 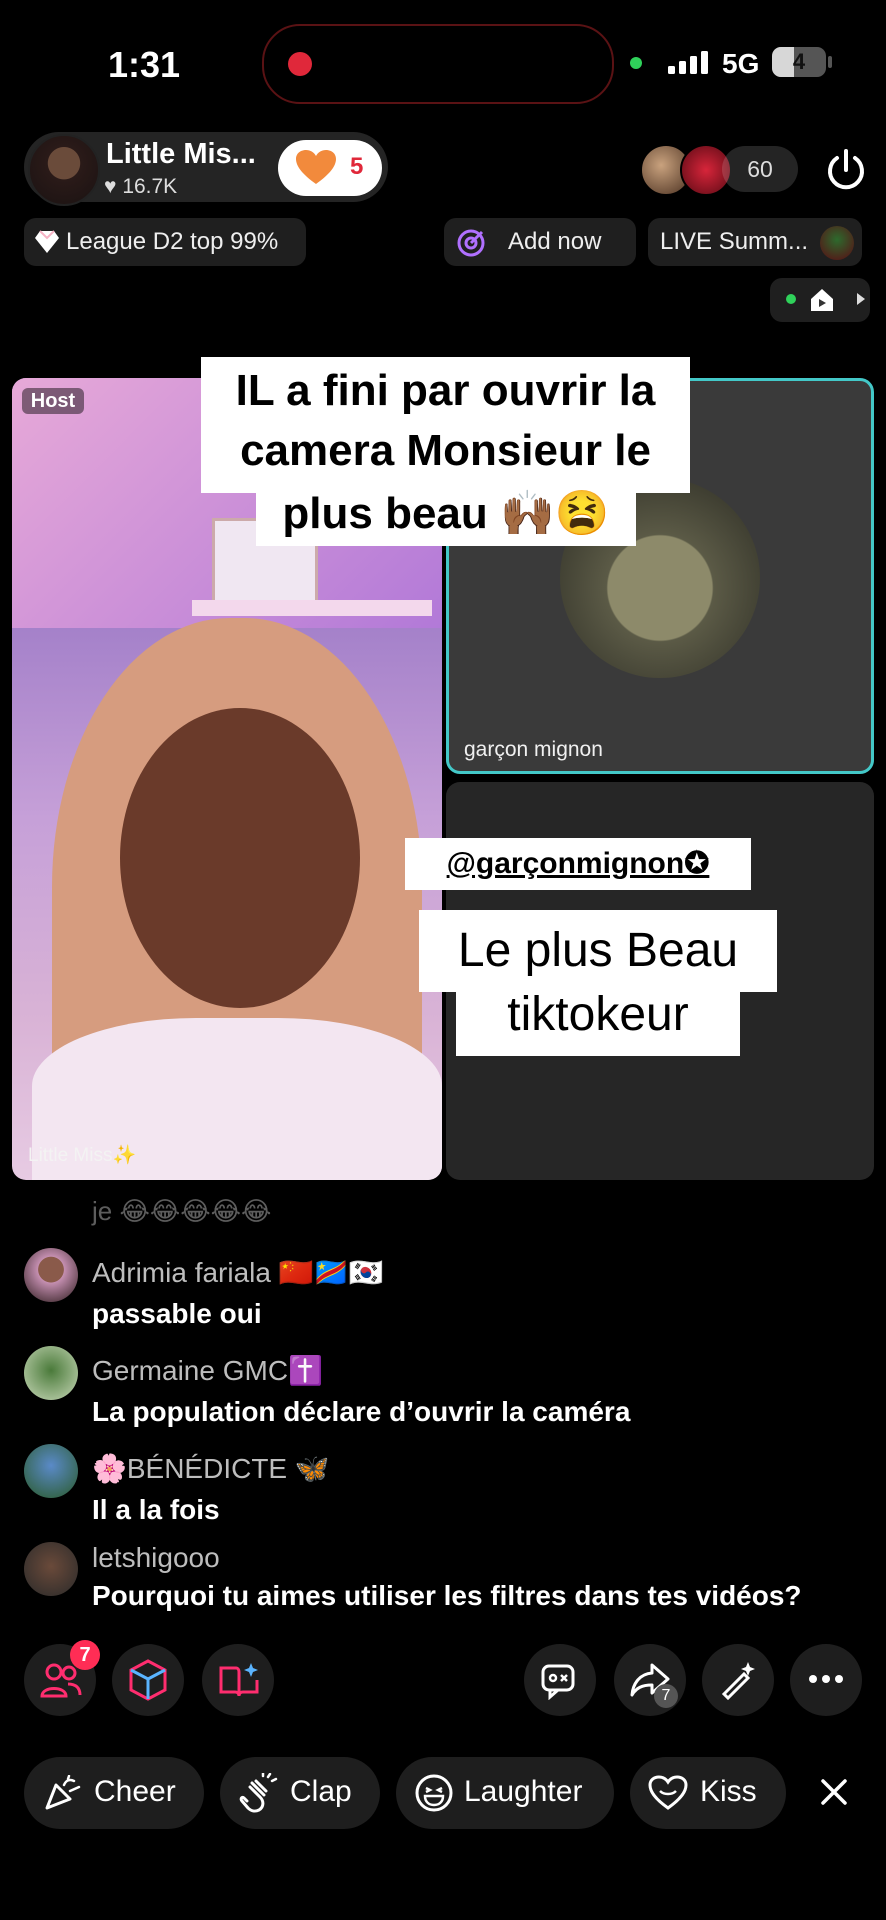 What do you see at coordinates (760, 169) in the screenshot?
I see `viewer-count: 60` at bounding box center [760, 169].